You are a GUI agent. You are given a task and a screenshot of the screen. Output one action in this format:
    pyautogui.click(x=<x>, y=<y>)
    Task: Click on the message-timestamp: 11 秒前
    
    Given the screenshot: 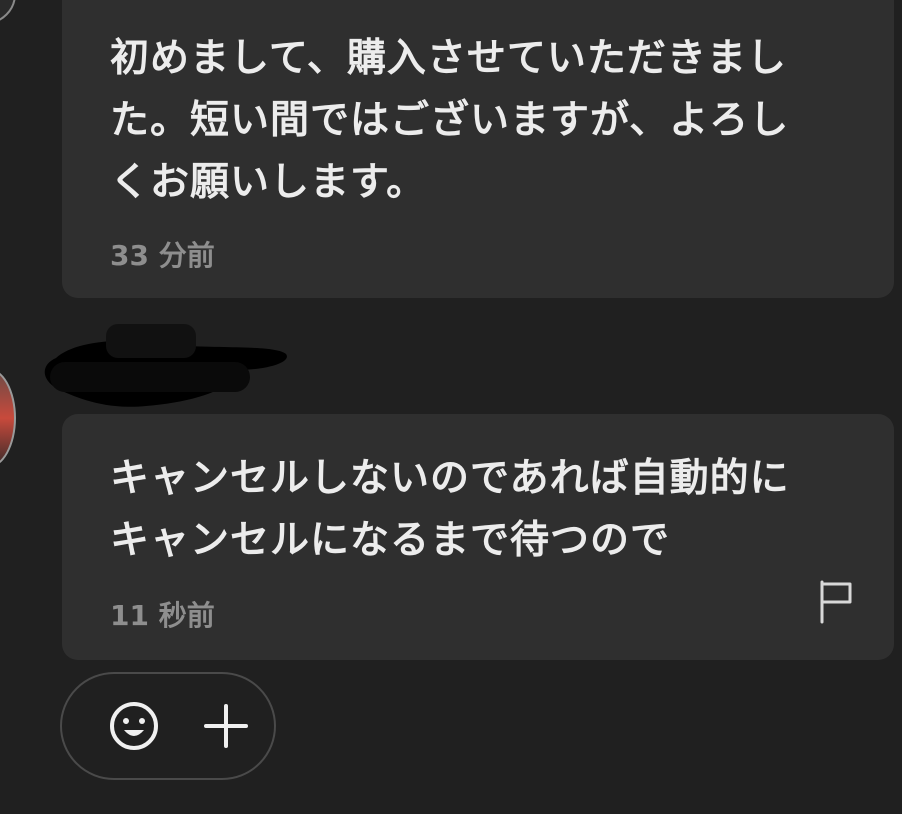 What is the action you would take?
    pyautogui.click(x=162, y=615)
    